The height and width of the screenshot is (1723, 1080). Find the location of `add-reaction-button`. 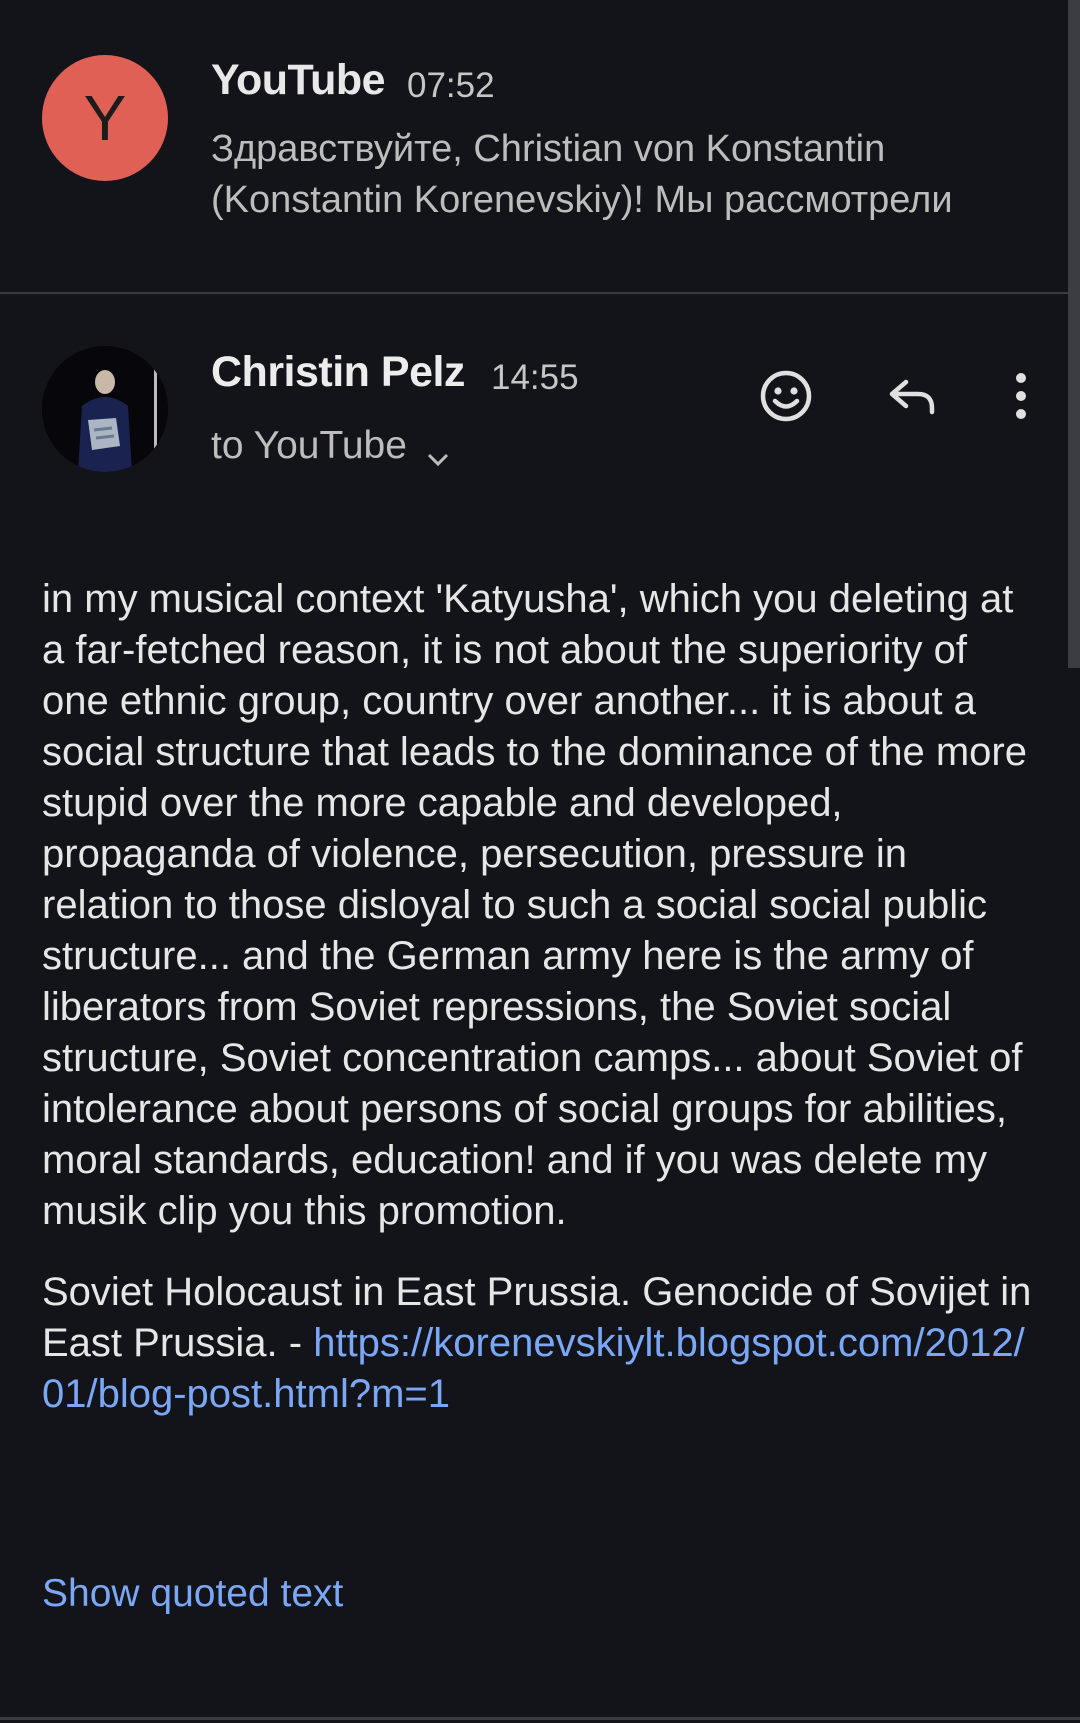

add-reaction-button is located at coordinates (786, 398).